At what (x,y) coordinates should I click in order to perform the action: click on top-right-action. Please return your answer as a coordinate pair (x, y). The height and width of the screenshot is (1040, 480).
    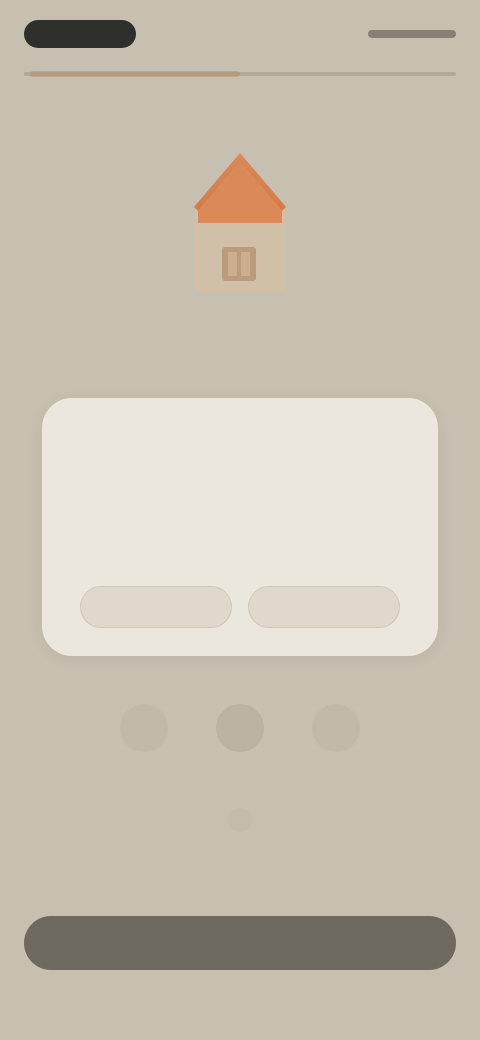
    Looking at the image, I should click on (412, 34).